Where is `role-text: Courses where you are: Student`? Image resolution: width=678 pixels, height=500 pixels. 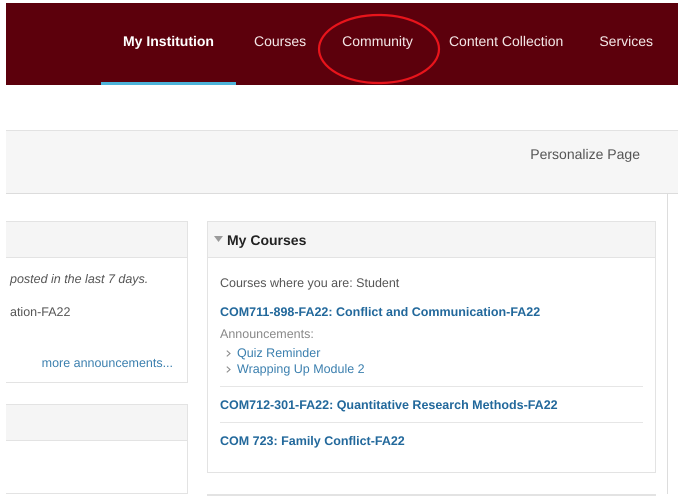 role-text: Courses where you are: Student is located at coordinates (310, 283).